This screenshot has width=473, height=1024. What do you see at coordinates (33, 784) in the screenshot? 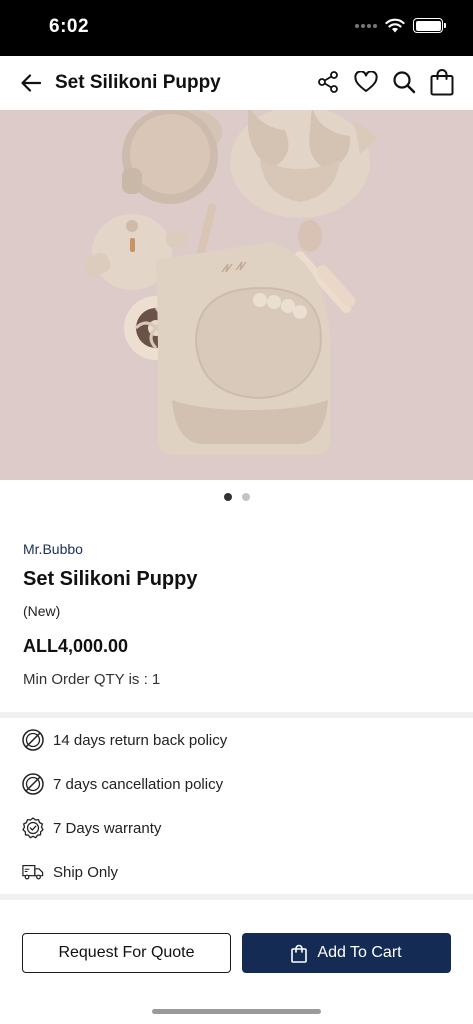
I see `no-cancel-icon` at bounding box center [33, 784].